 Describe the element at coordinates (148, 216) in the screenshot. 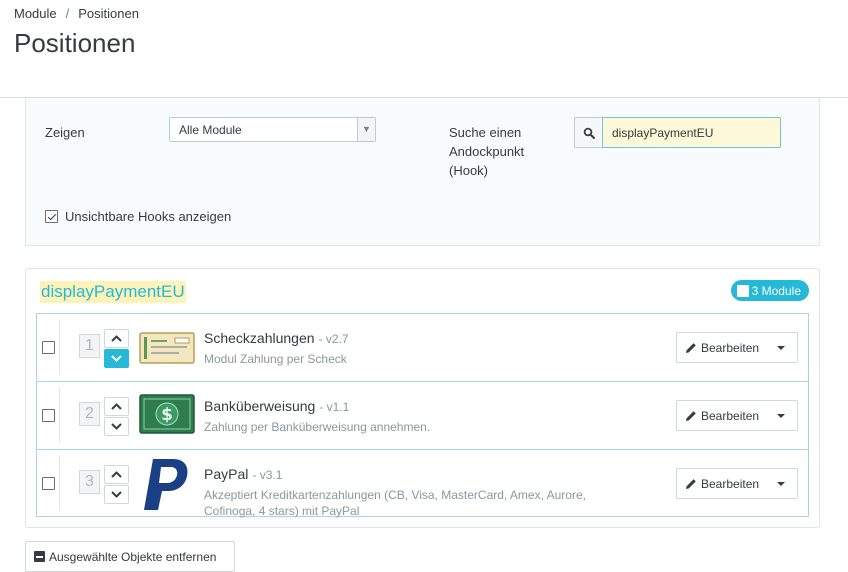

I see `invisible-hooks-label: Unsichtbare Hooks anzeigen` at that location.